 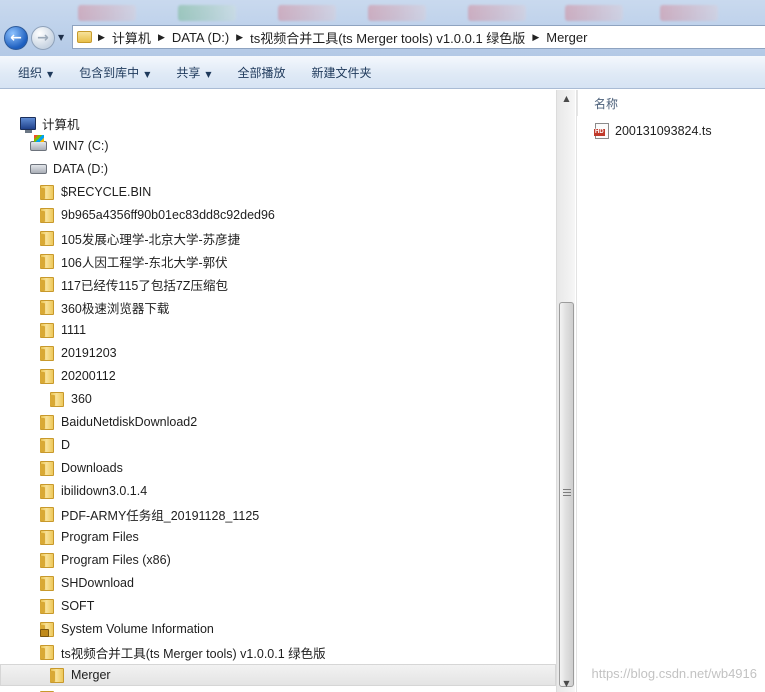 I want to click on system-drive-icon, so click(x=38, y=143).